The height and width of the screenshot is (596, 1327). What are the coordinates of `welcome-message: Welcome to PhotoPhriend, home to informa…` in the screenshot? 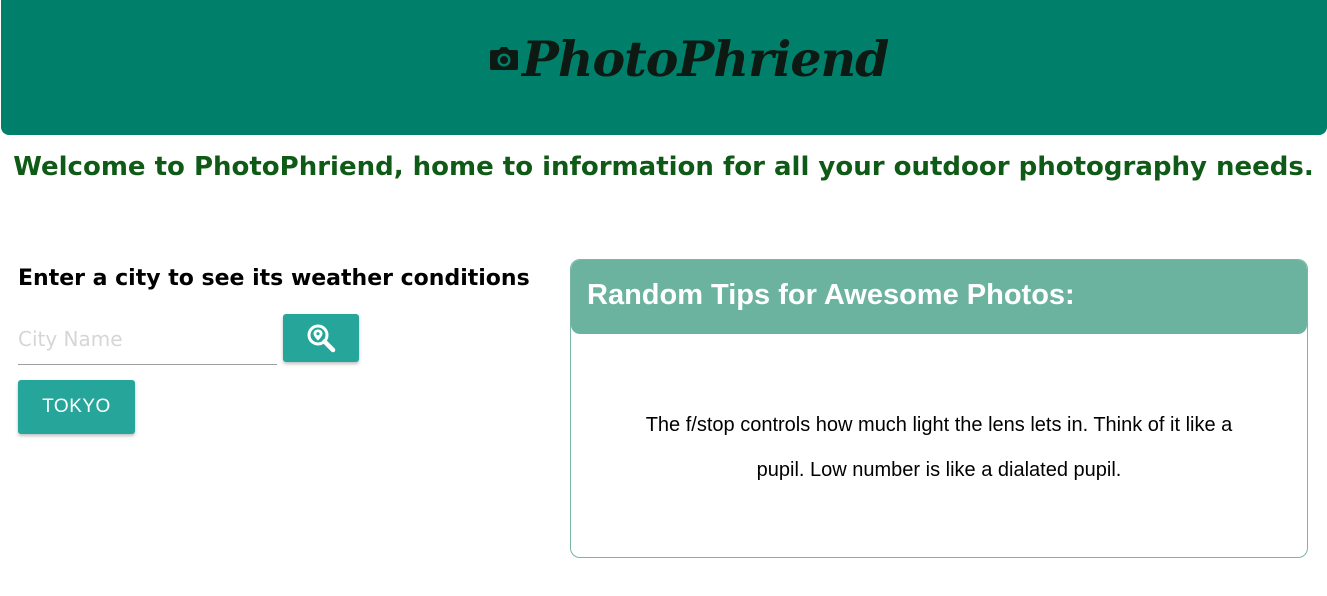 It's located at (663, 167).